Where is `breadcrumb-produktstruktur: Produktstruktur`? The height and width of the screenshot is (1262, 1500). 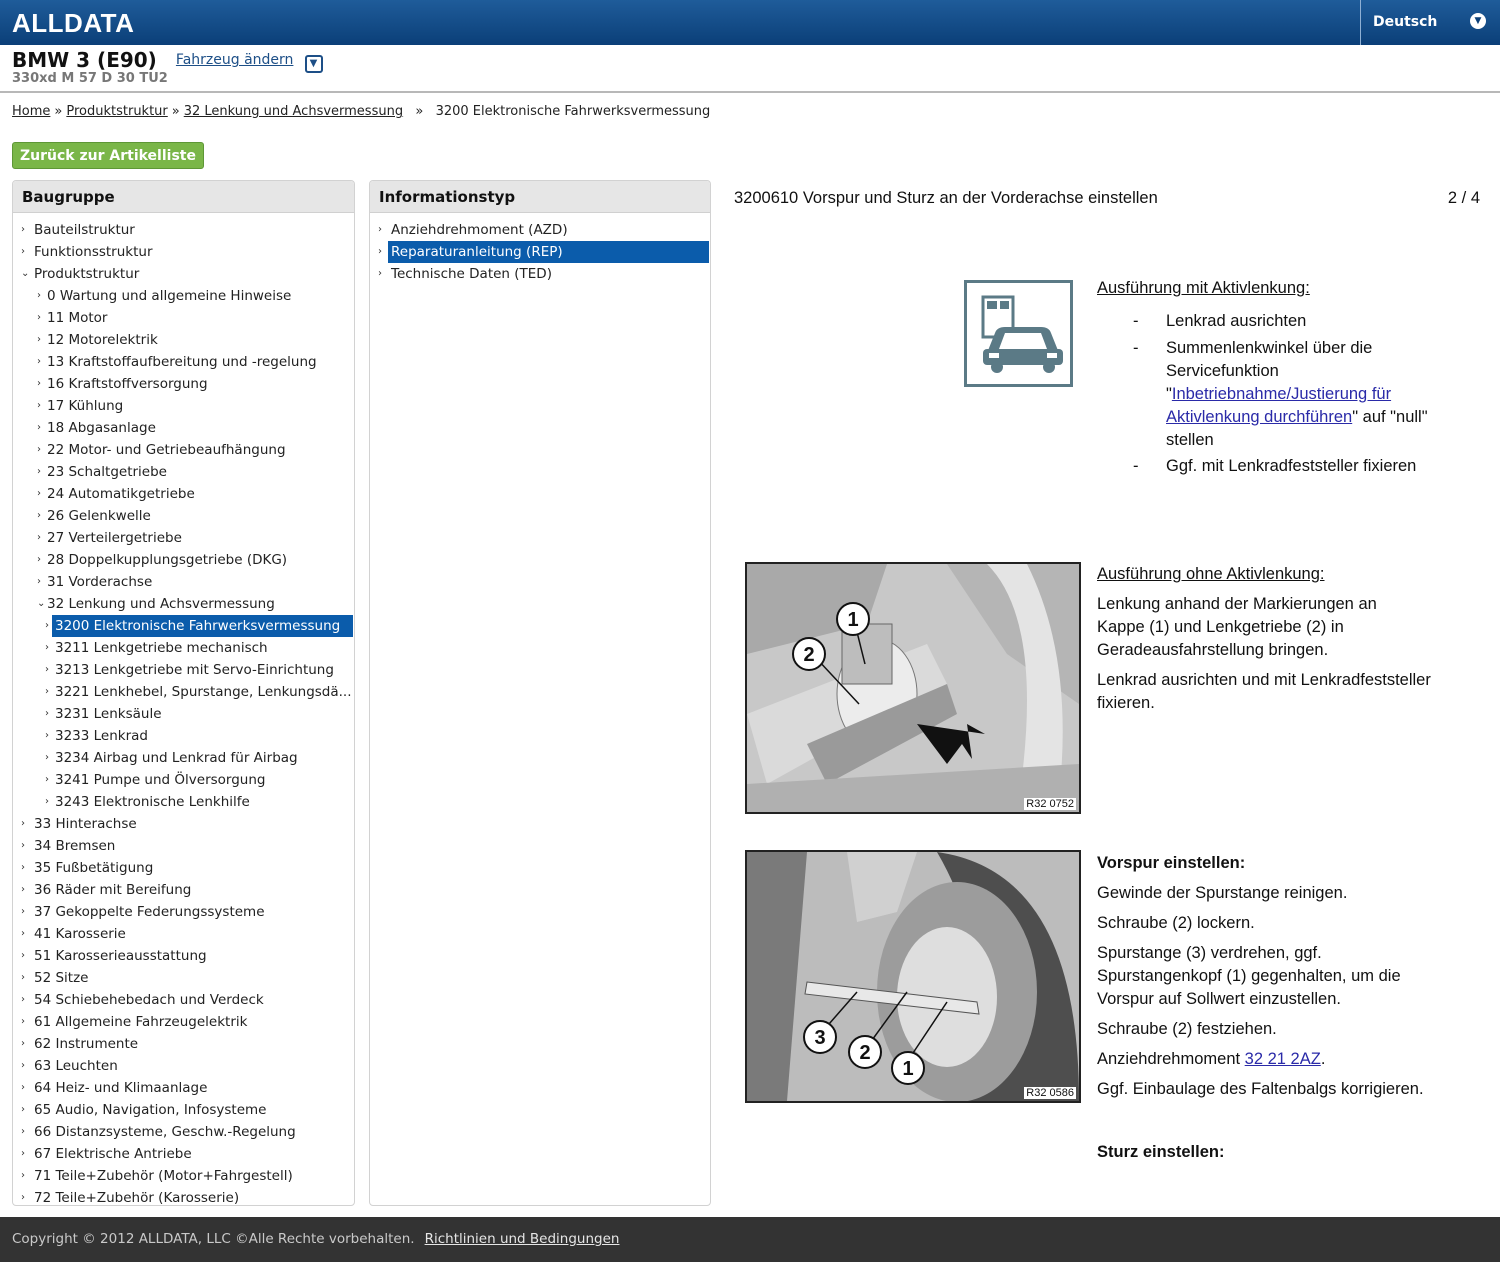
breadcrumb-produktstruktur: Produktstruktur is located at coordinates (116, 111).